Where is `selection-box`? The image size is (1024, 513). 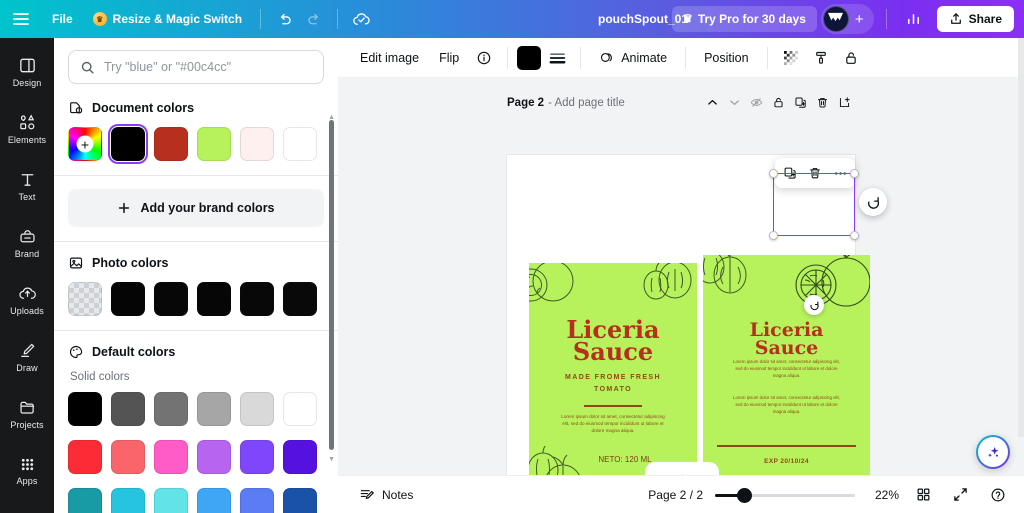
selection-box is located at coordinates (814, 204).